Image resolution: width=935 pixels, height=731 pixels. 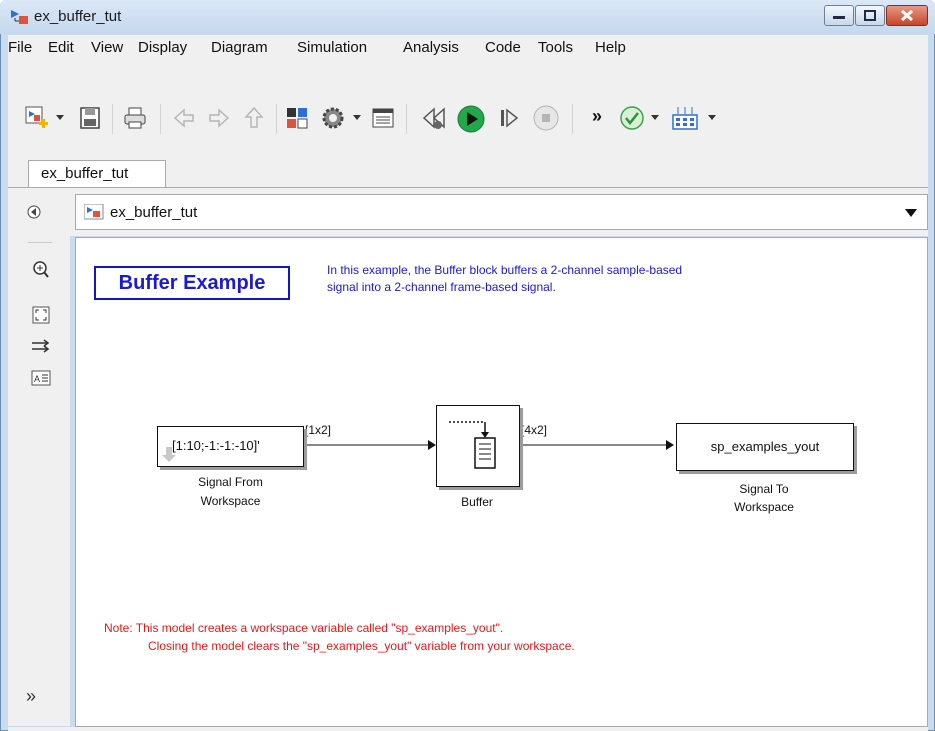 I want to click on block-label: Buffer, so click(x=477, y=502).